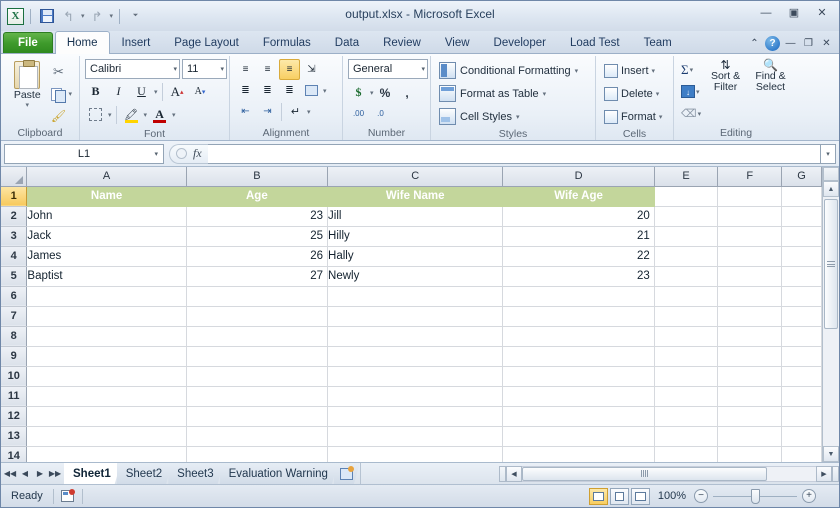  Describe the element at coordinates (595, 42) in the screenshot. I see `ribbon-tab-load-test: Load Test` at that location.